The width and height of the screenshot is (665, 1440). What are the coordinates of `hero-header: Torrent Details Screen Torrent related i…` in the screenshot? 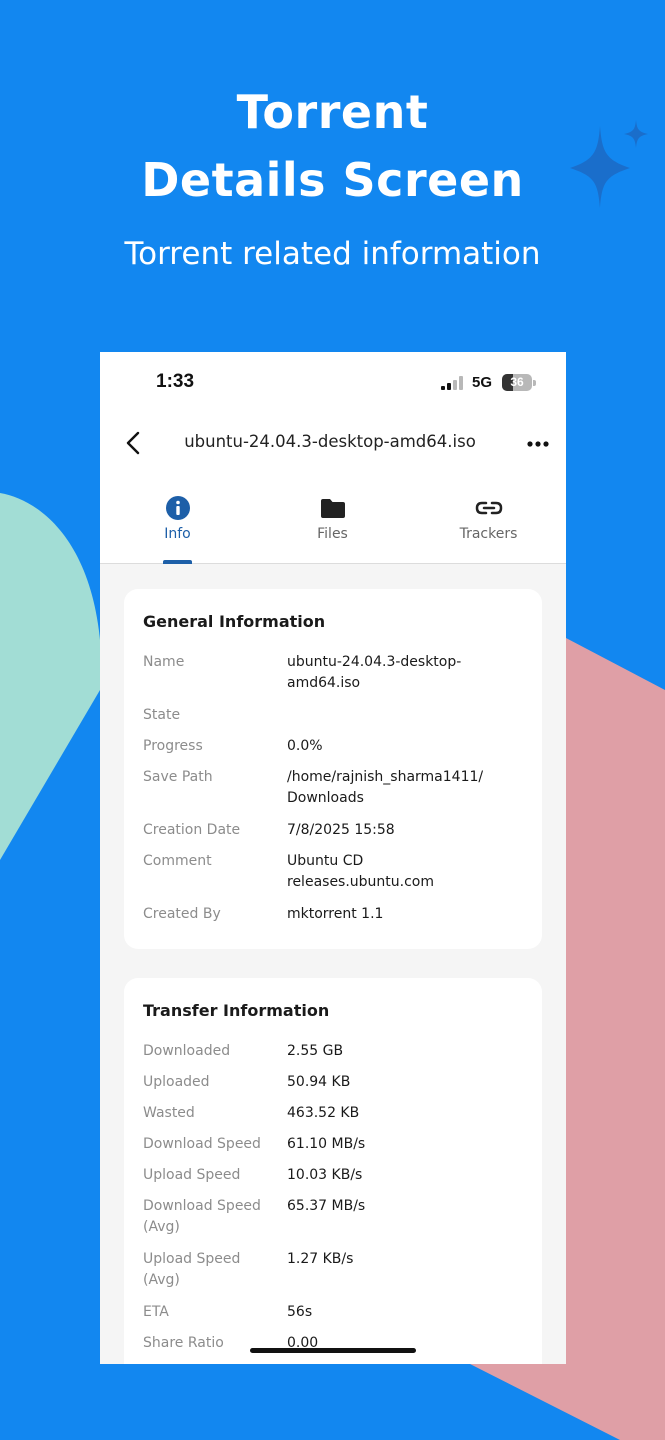 It's located at (332, 177).